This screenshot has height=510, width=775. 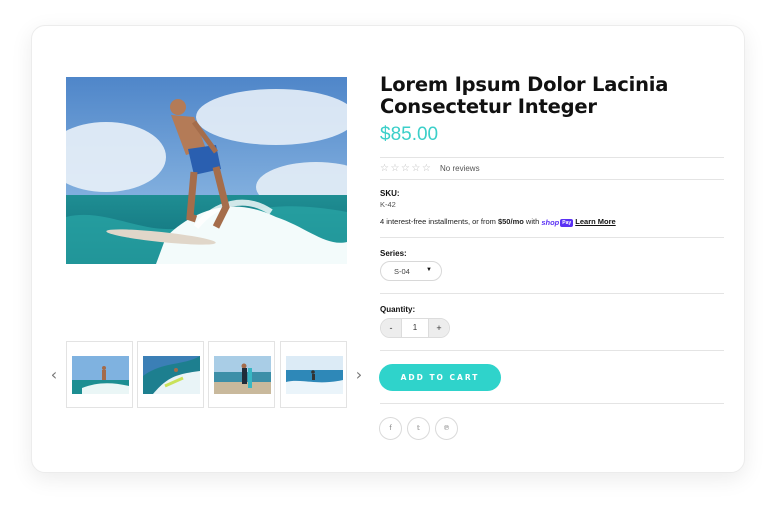 I want to click on series-selected-value: S-04, so click(x=402, y=271).